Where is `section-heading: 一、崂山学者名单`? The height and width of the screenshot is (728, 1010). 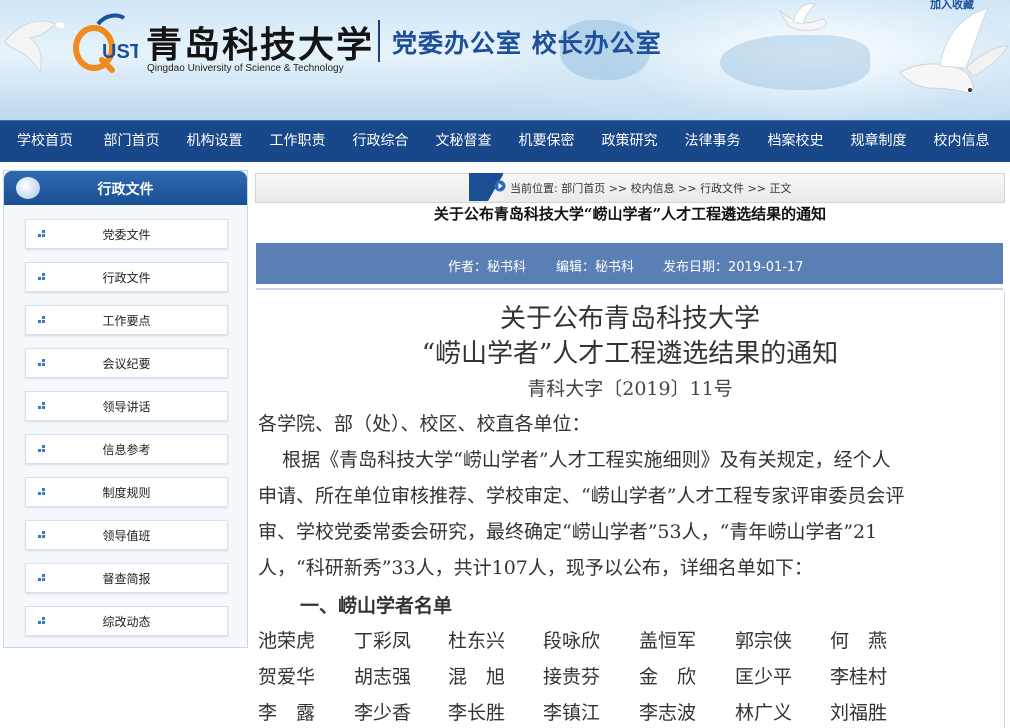 section-heading: 一、崂山学者名单 is located at coordinates (376, 606).